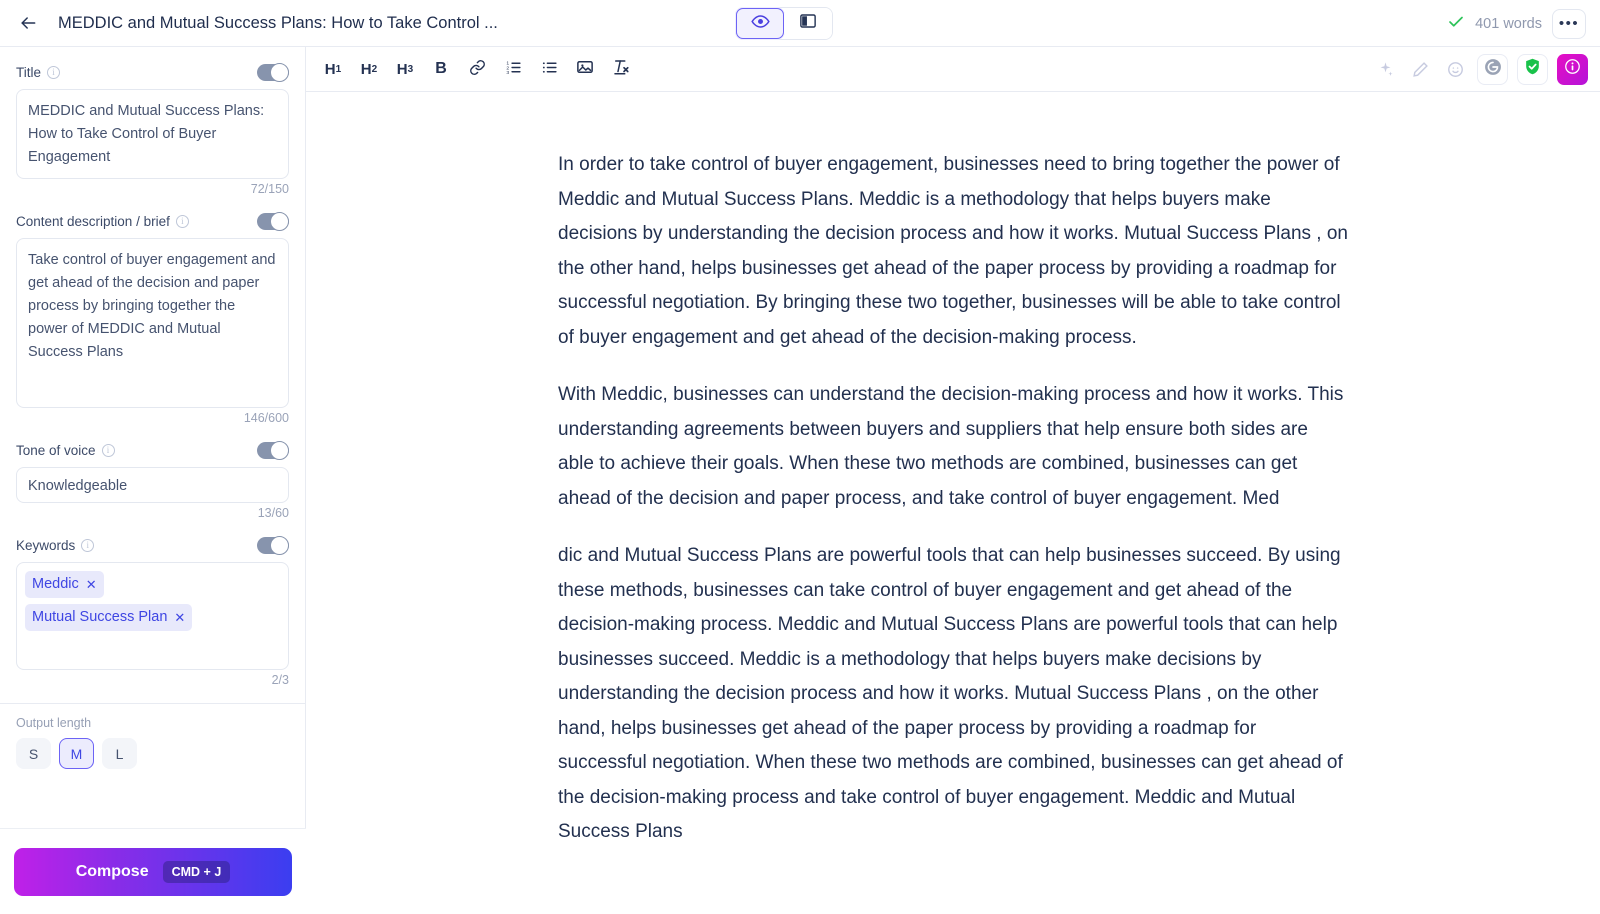  I want to click on clear-format-icon, so click(621, 69).